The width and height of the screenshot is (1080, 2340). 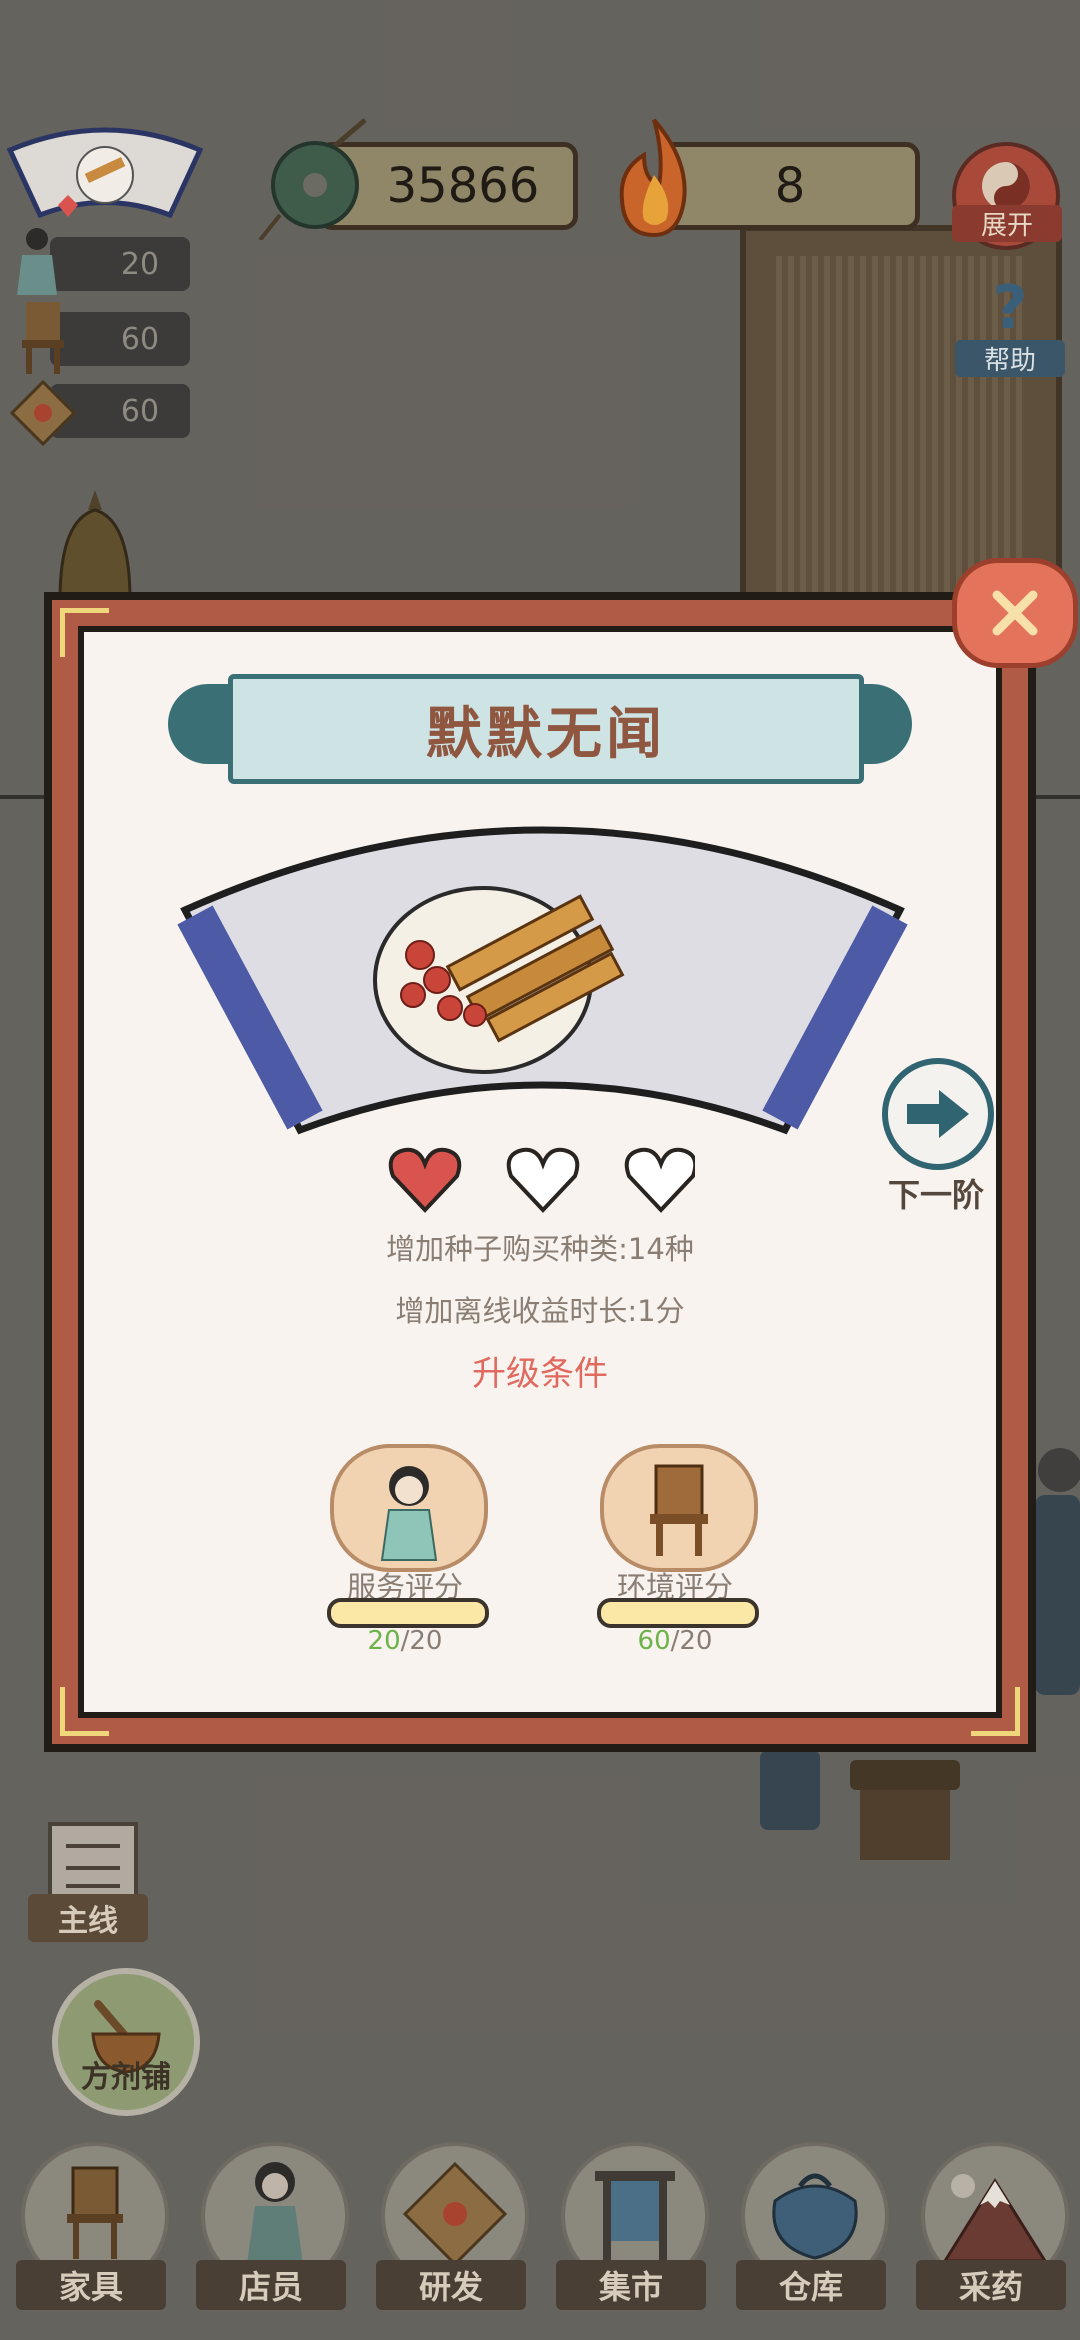 What do you see at coordinates (631, 2285) in the screenshot?
I see `nav-market-label: 集市` at bounding box center [631, 2285].